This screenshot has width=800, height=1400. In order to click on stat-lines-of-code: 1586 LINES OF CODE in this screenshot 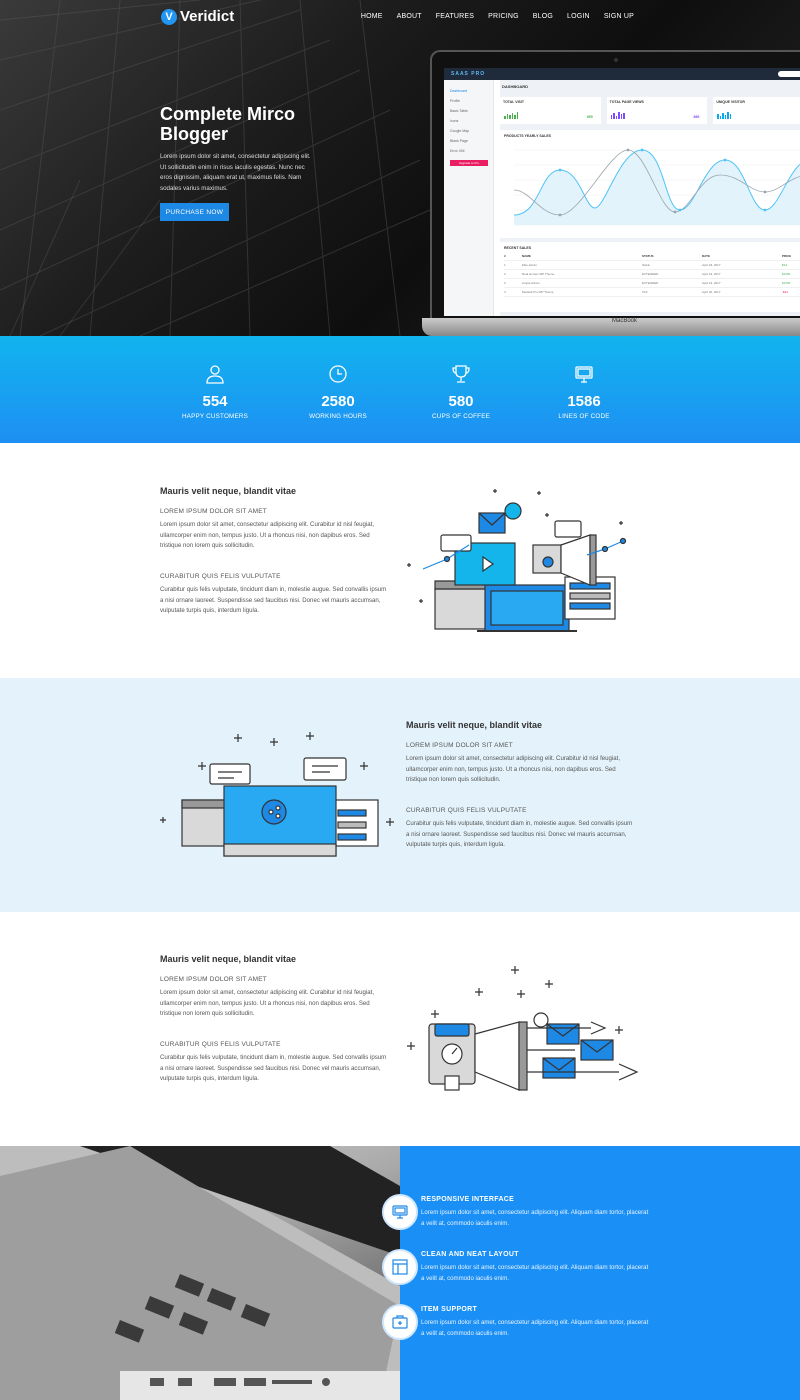, I will do `click(584, 392)`.